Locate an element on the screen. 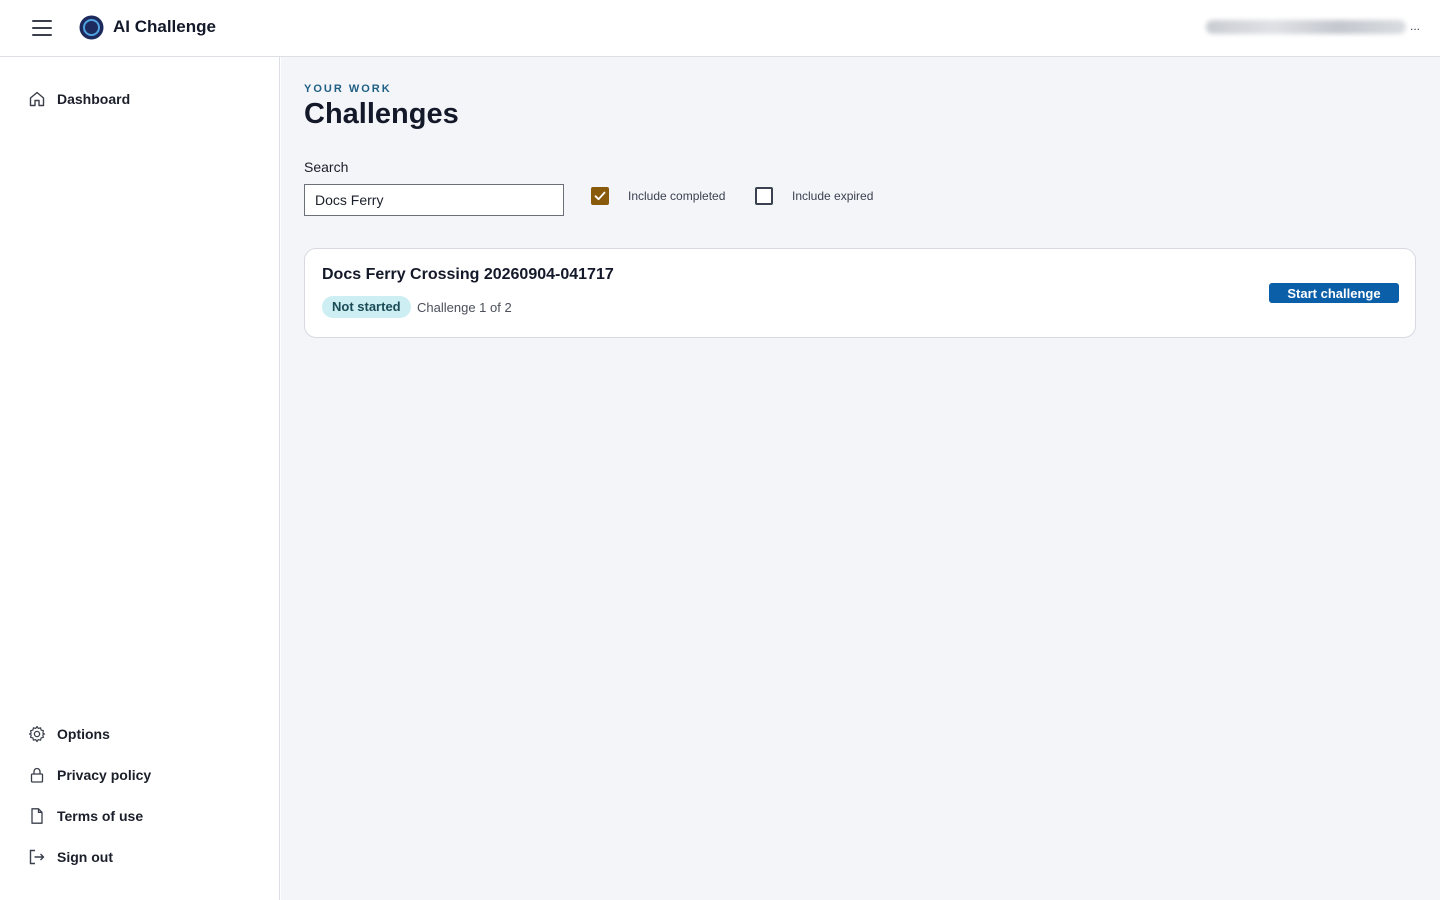 The width and height of the screenshot is (1440, 900). sidebar-item-label: Dashboard is located at coordinates (94, 99).